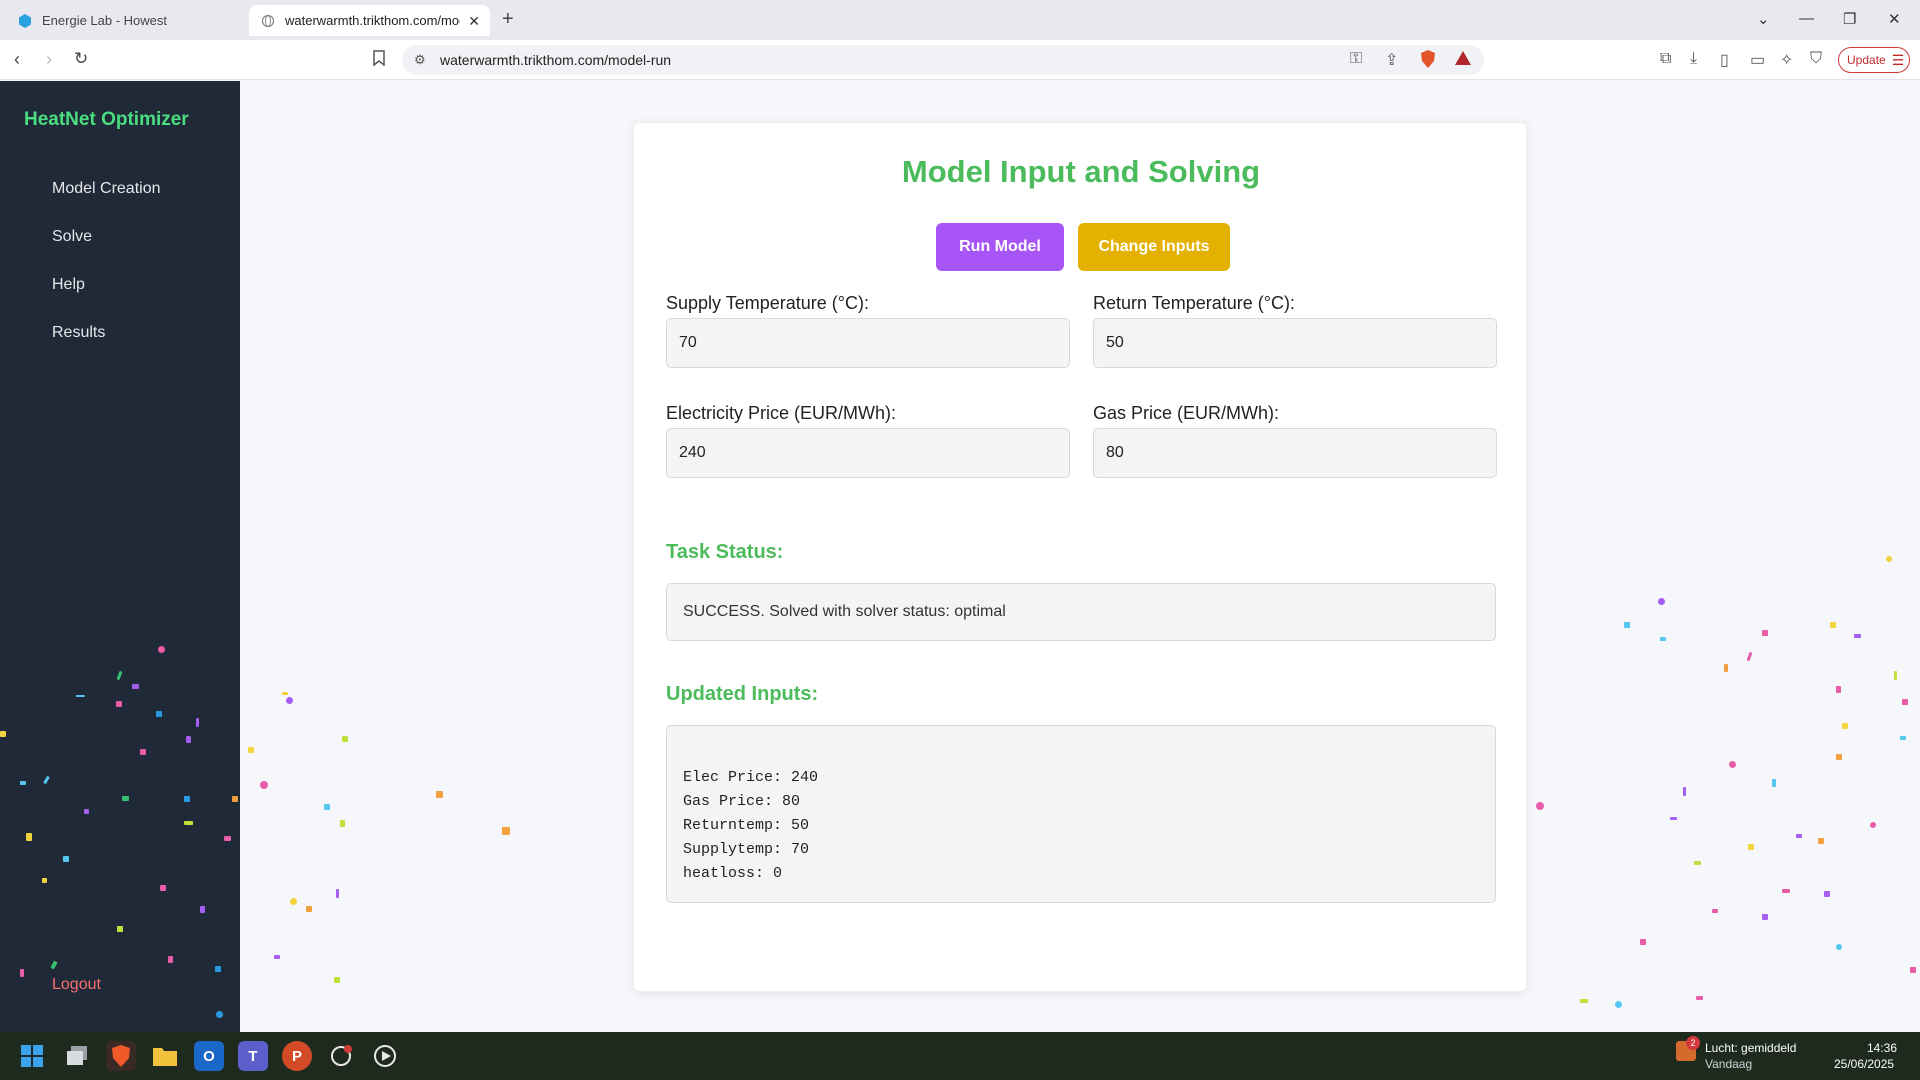 The height and width of the screenshot is (1080, 1920). What do you see at coordinates (1463, 60) in the screenshot?
I see `brave-rewards-icon` at bounding box center [1463, 60].